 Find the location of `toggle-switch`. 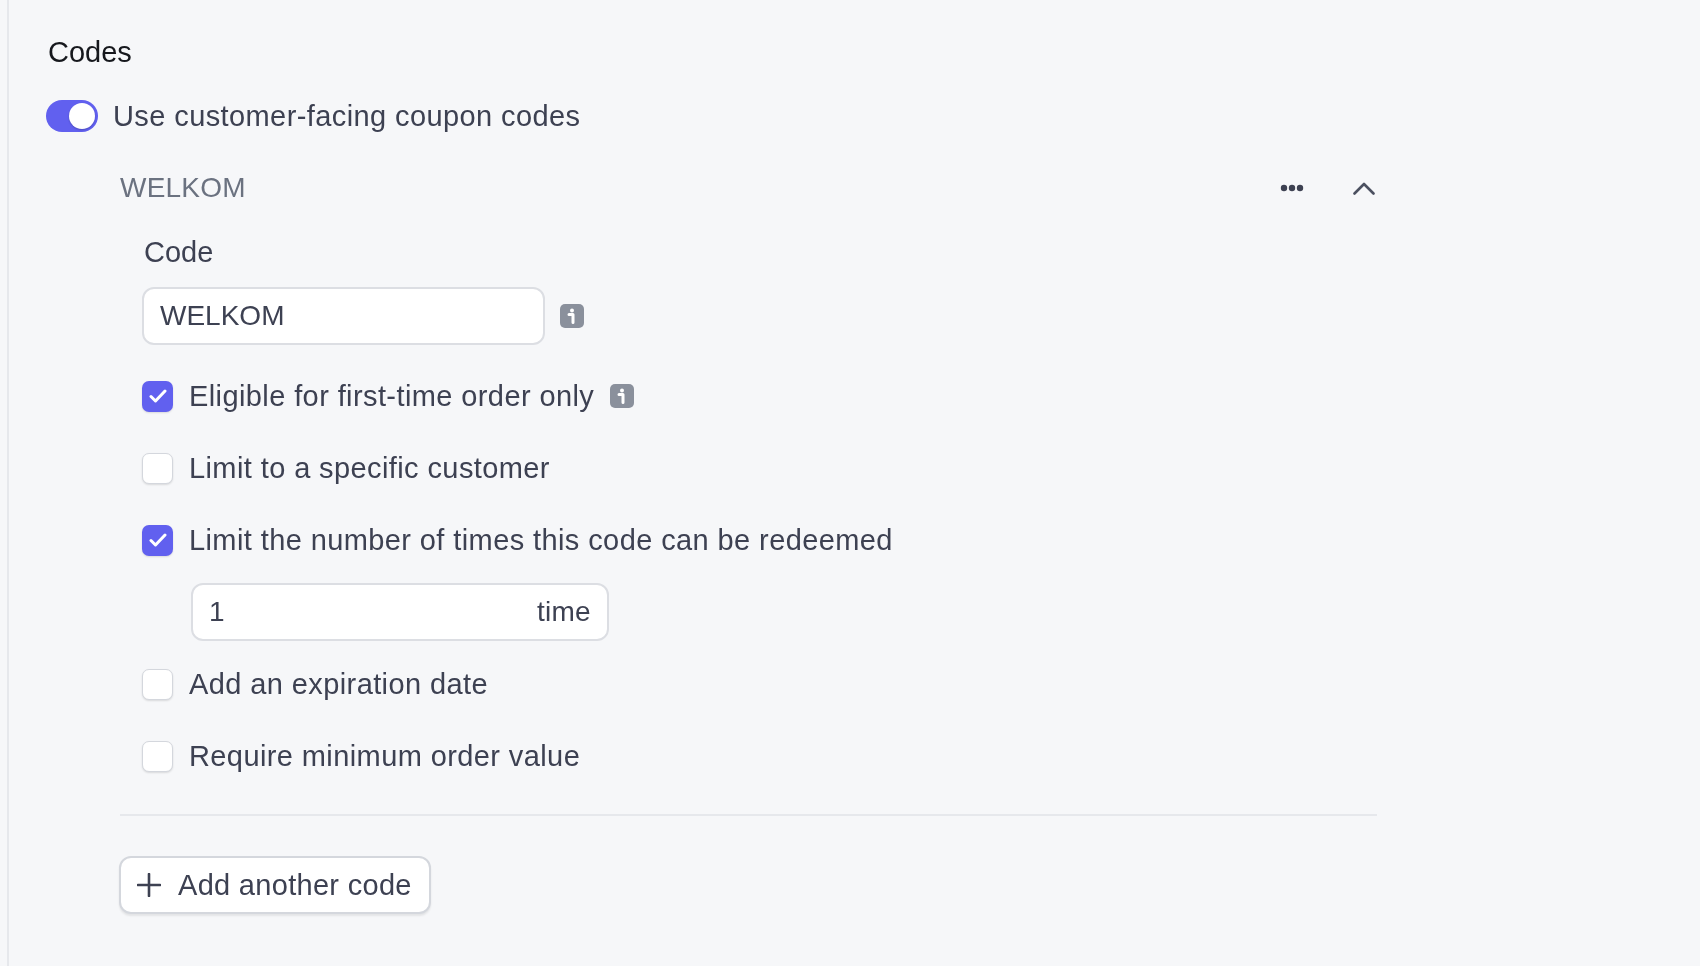

toggle-switch is located at coordinates (72, 116).